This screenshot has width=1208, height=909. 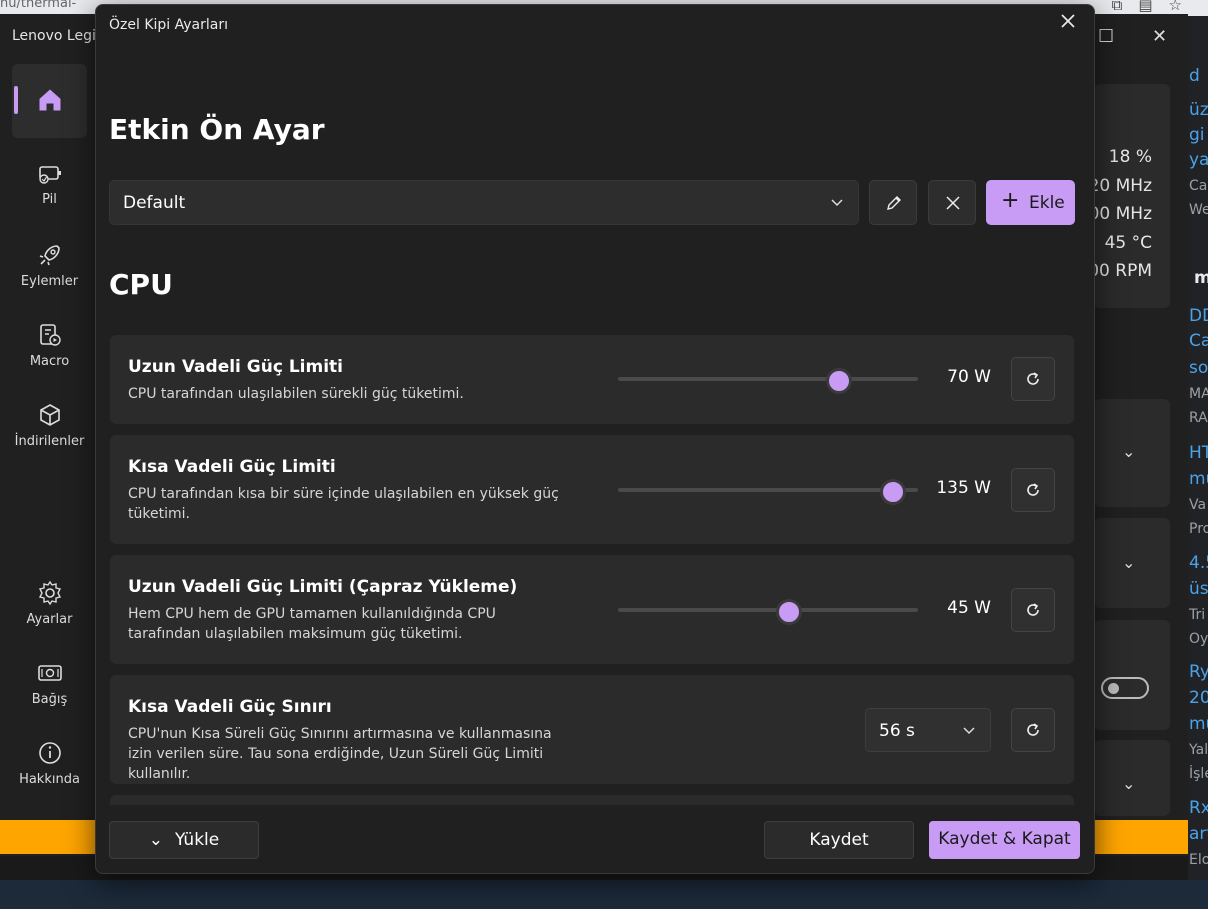 I want to click on toggle-switch, so click(x=1125, y=688).